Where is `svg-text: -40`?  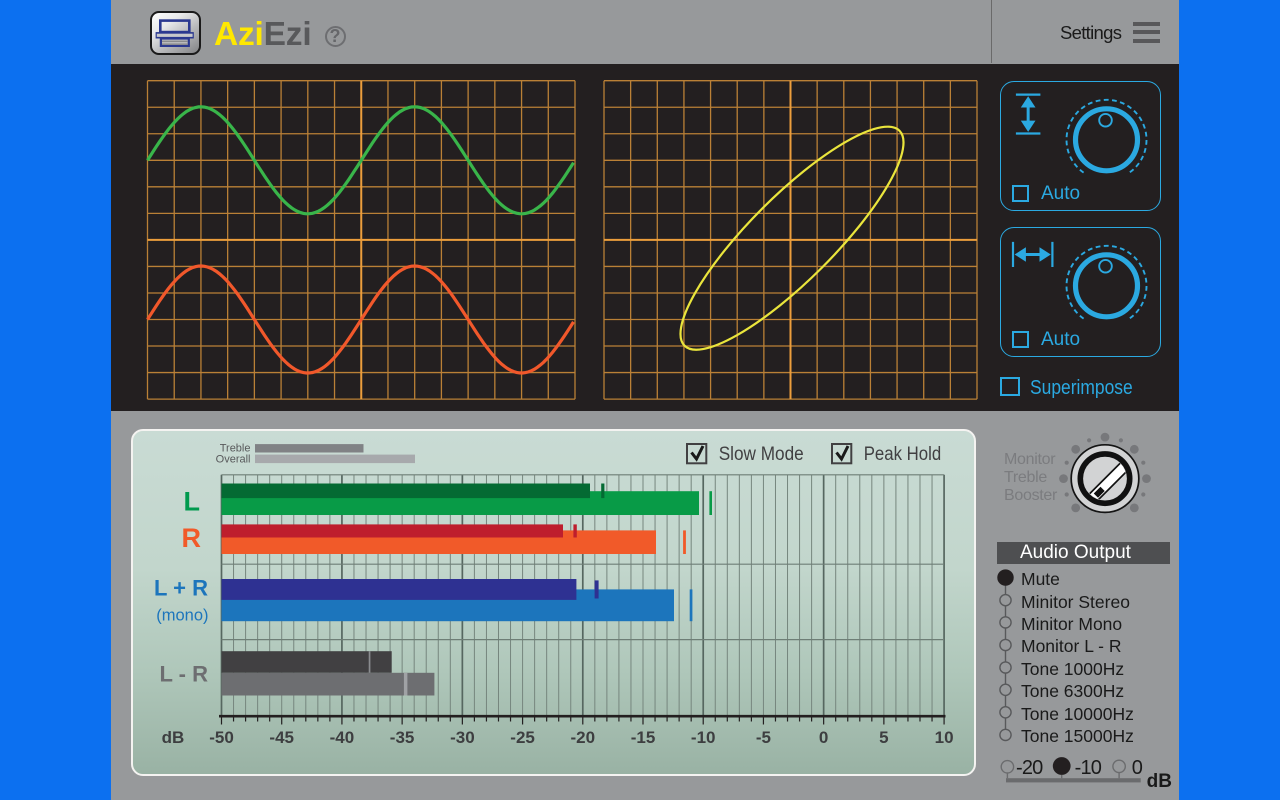
svg-text: -40 is located at coordinates (342, 737).